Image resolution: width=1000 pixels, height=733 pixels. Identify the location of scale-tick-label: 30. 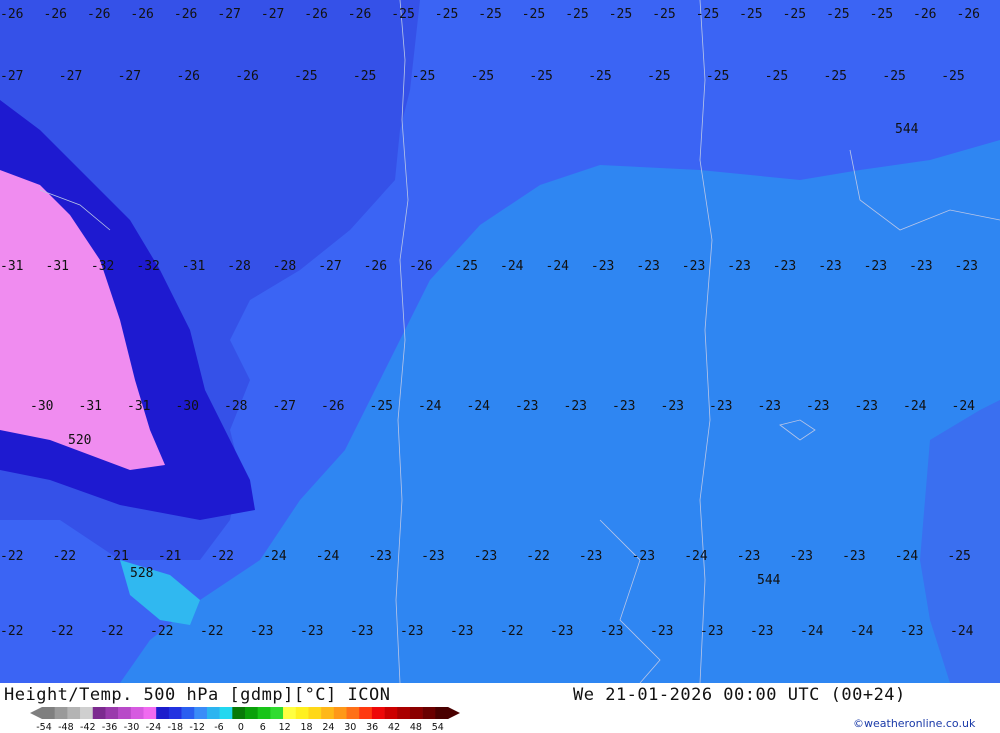
(350, 726).